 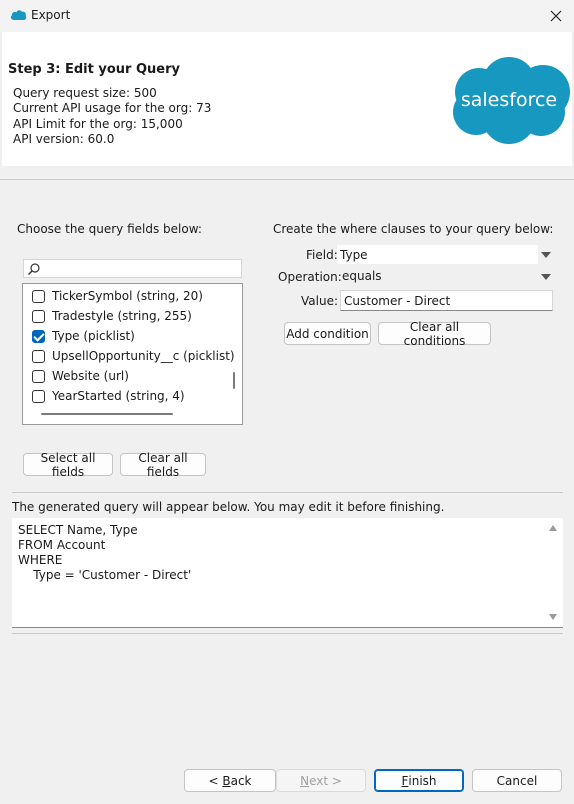 I want to click on field-item: UpsellOpportunity__c (picklist), so click(x=133, y=356).